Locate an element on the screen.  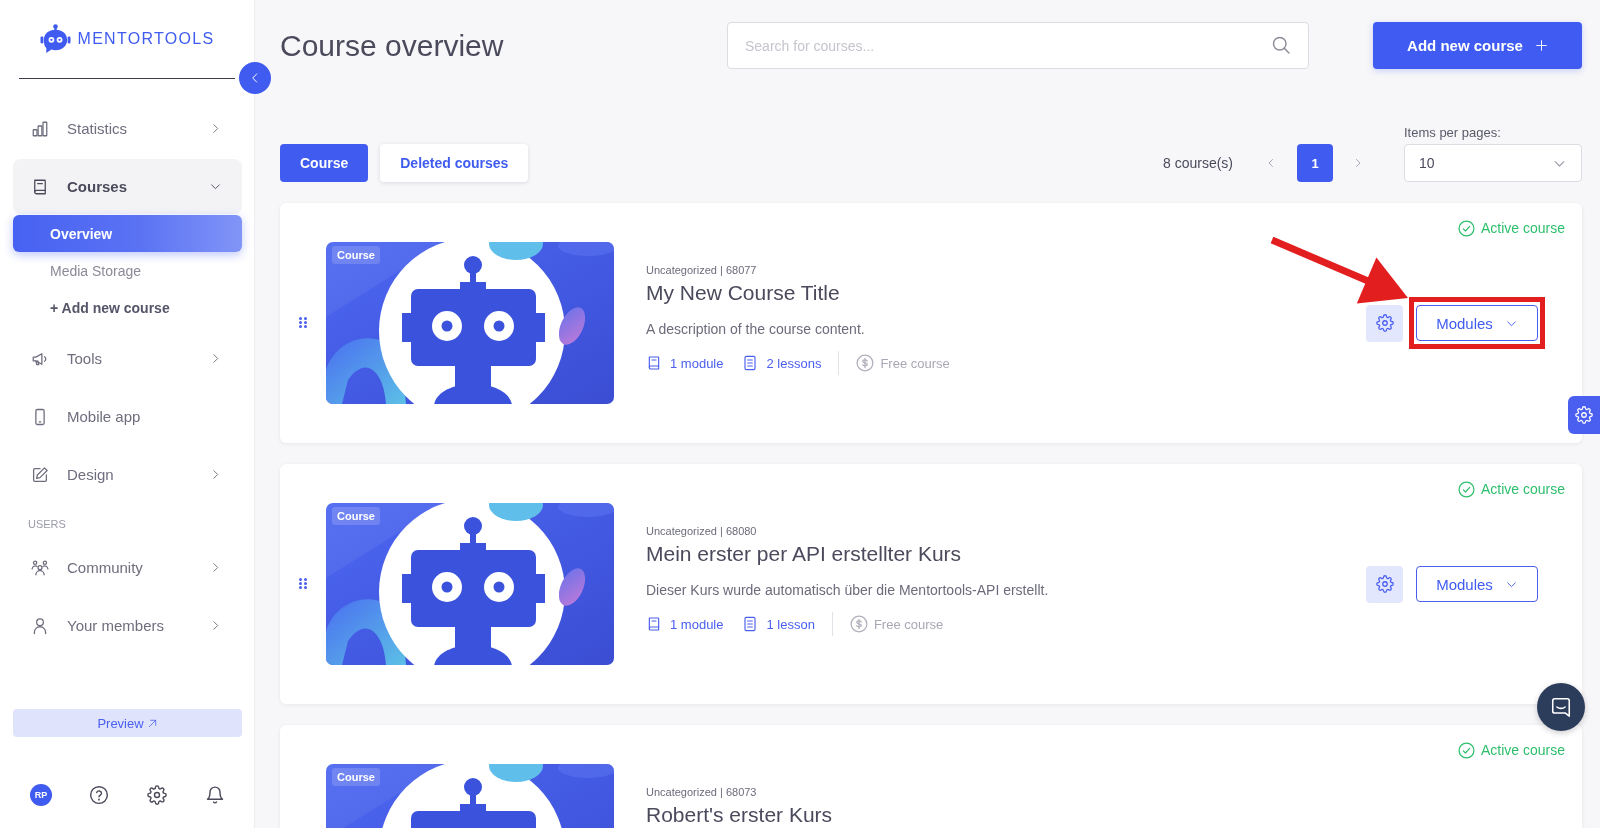
sidebar-nav-item: Community is located at coordinates (127, 567).